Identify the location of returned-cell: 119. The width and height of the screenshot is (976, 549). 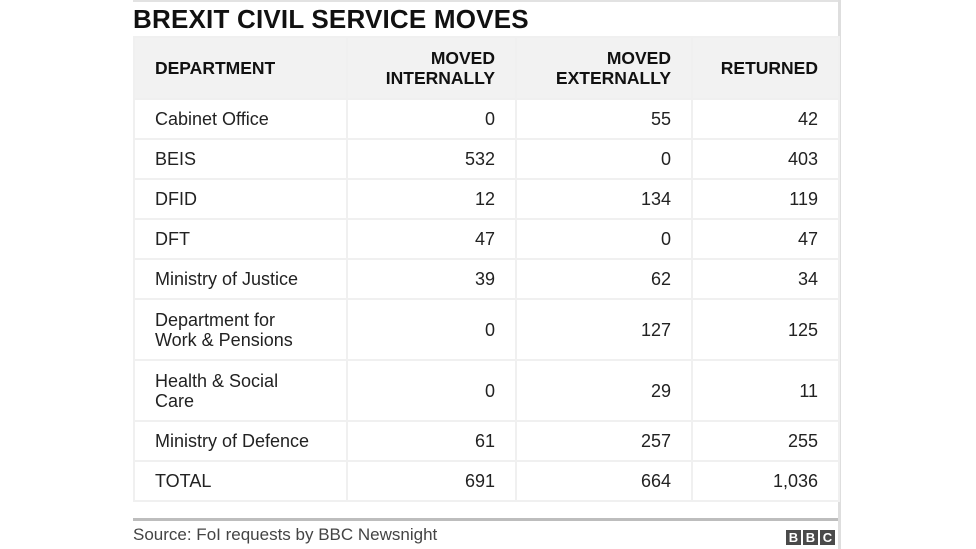
(765, 199).